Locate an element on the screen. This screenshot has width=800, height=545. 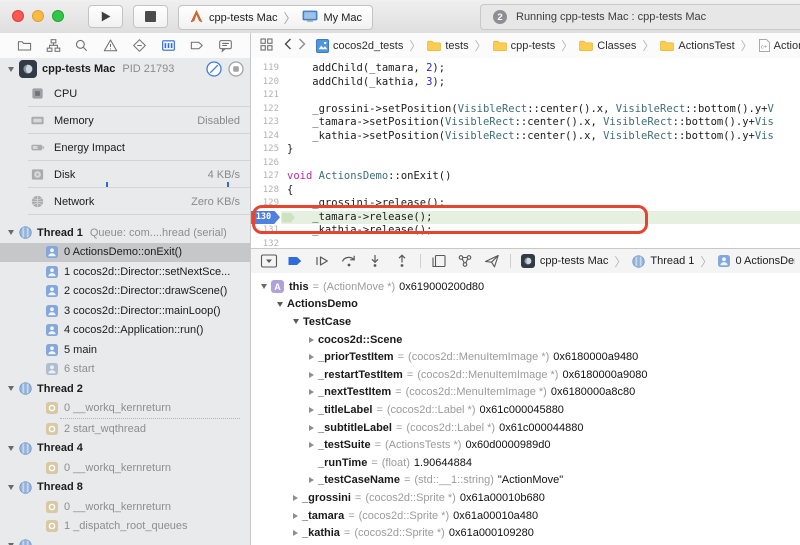
step-into-button is located at coordinates (376, 261).